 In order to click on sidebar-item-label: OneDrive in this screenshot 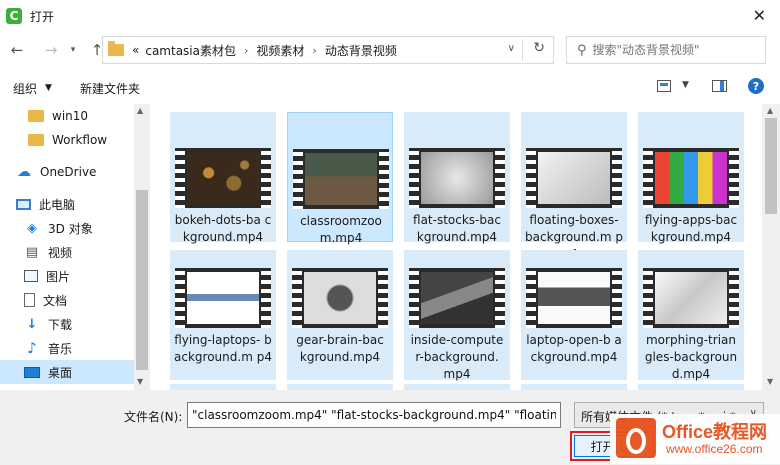, I will do `click(68, 172)`.